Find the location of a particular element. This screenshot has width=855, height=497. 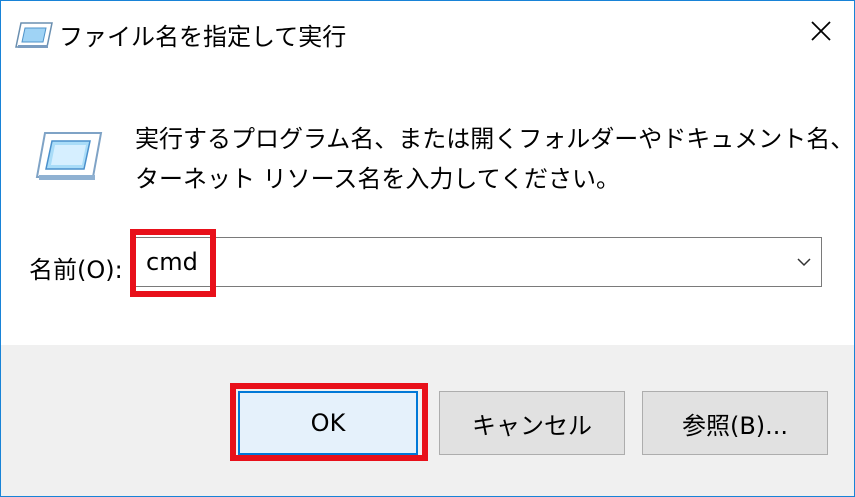

instruction-line: ターネット リソース名を入力してください。 is located at coordinates (377, 179).